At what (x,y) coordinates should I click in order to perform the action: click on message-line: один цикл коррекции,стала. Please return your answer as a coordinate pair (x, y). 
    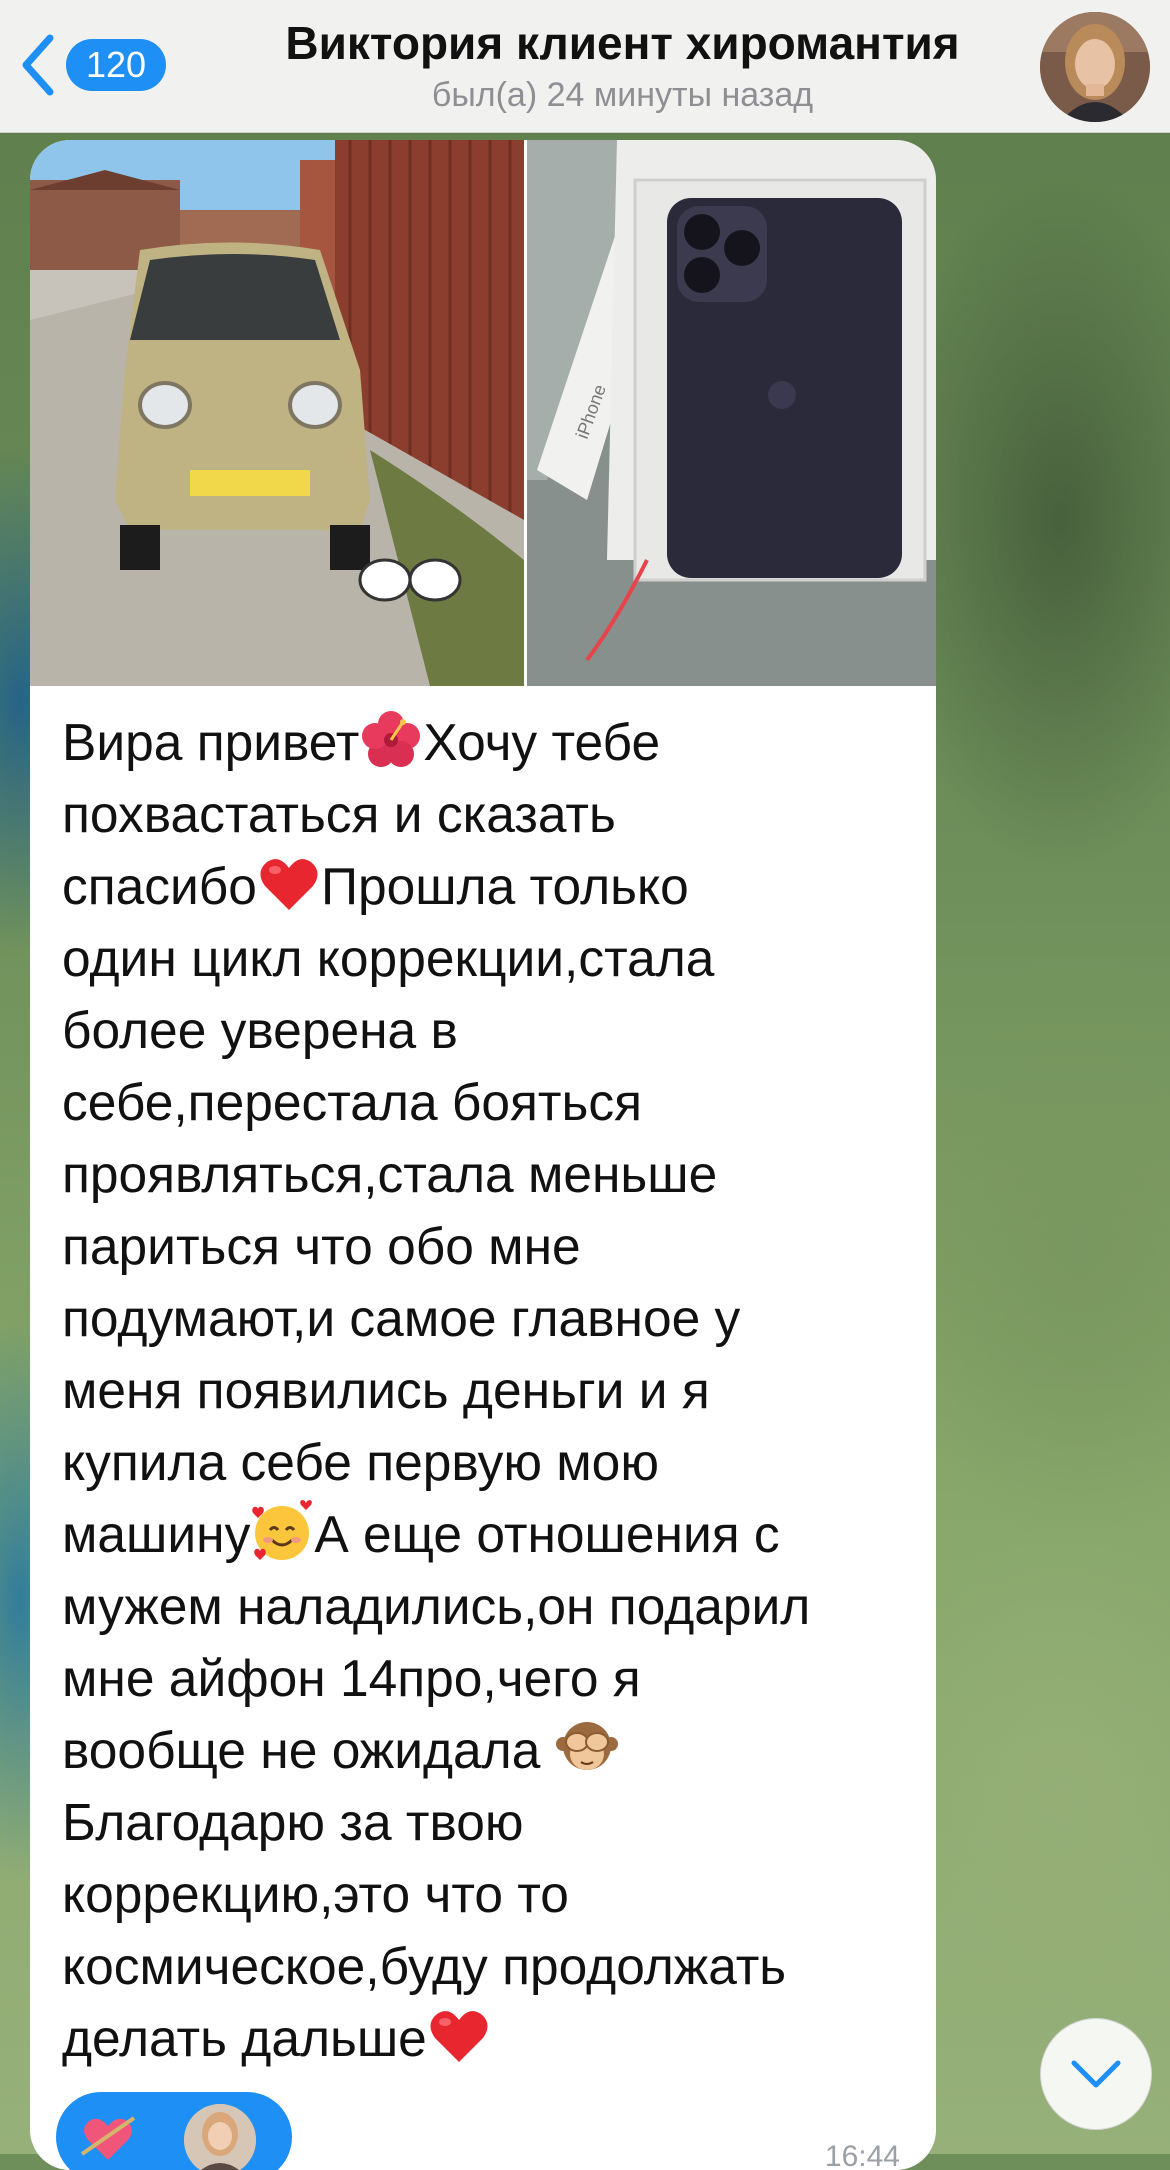
    Looking at the image, I should click on (492, 958).